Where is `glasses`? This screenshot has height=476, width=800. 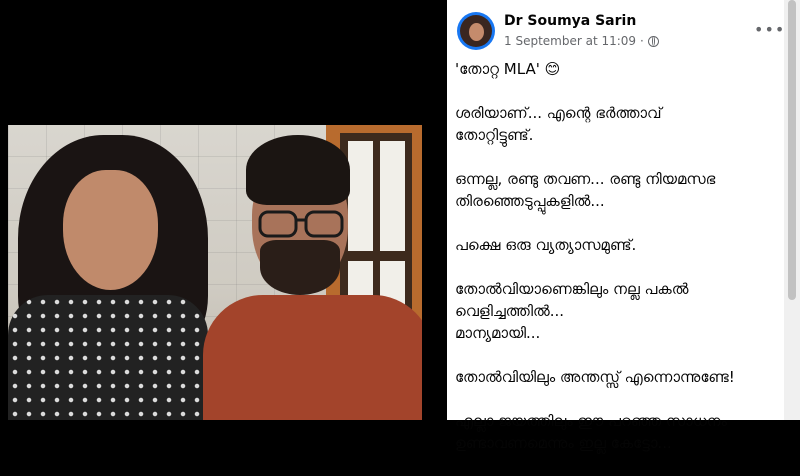 glasses is located at coordinates (301, 224).